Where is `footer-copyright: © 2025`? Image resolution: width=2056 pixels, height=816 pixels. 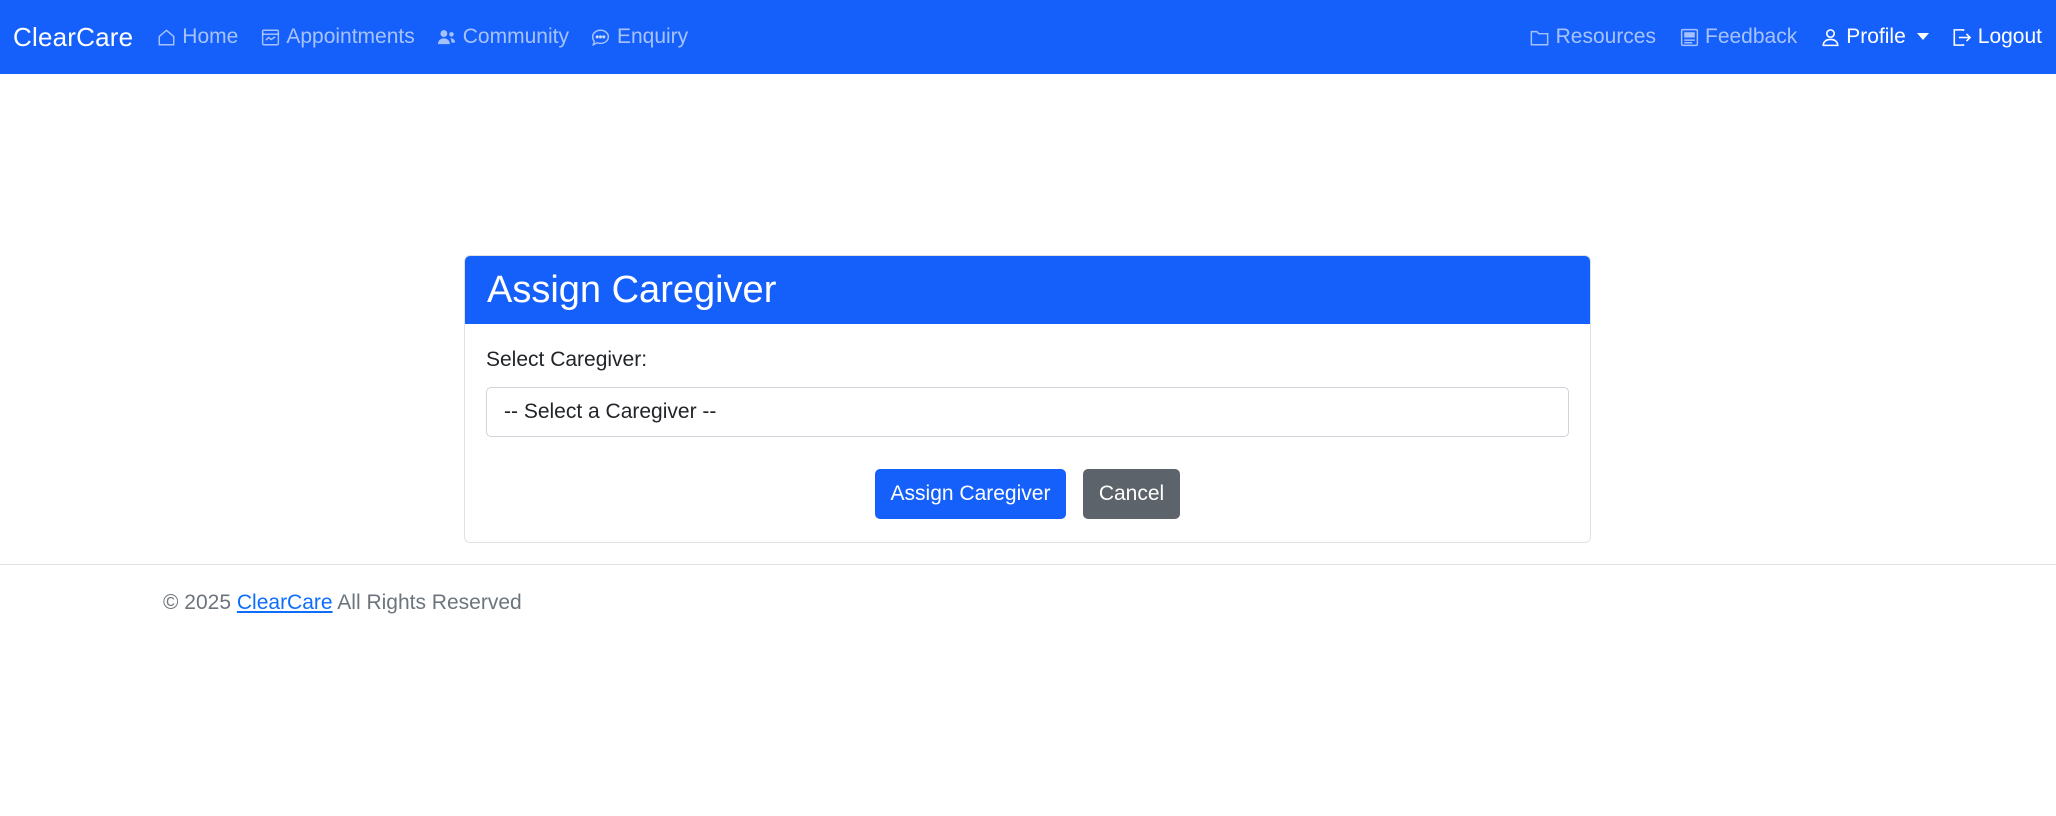
footer-copyright: © 2025 is located at coordinates (197, 602).